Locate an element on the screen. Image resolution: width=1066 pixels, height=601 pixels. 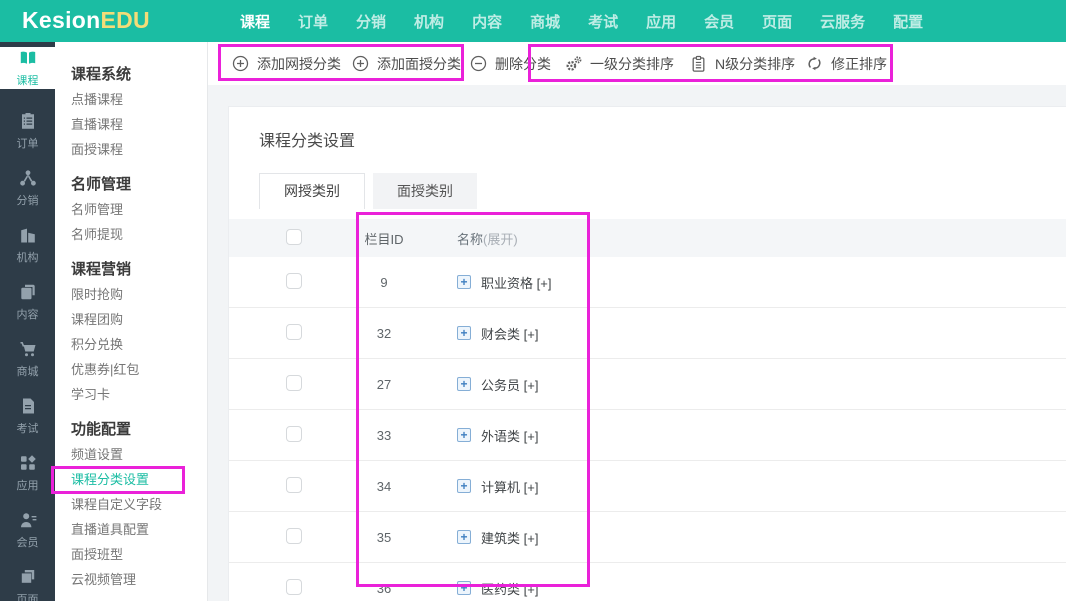
sidebar-item-teacher-withdraw: 名师提现 is located at coordinates (139, 234).